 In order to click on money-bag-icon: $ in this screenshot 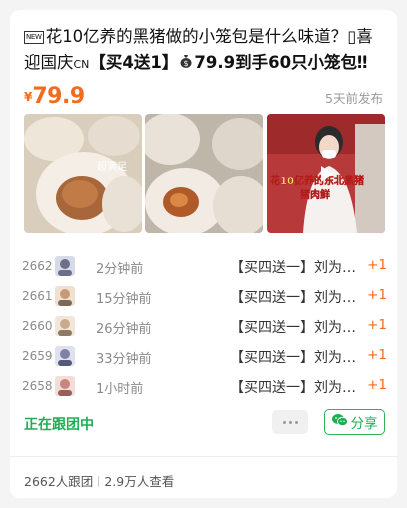, I will do `click(186, 63)`.